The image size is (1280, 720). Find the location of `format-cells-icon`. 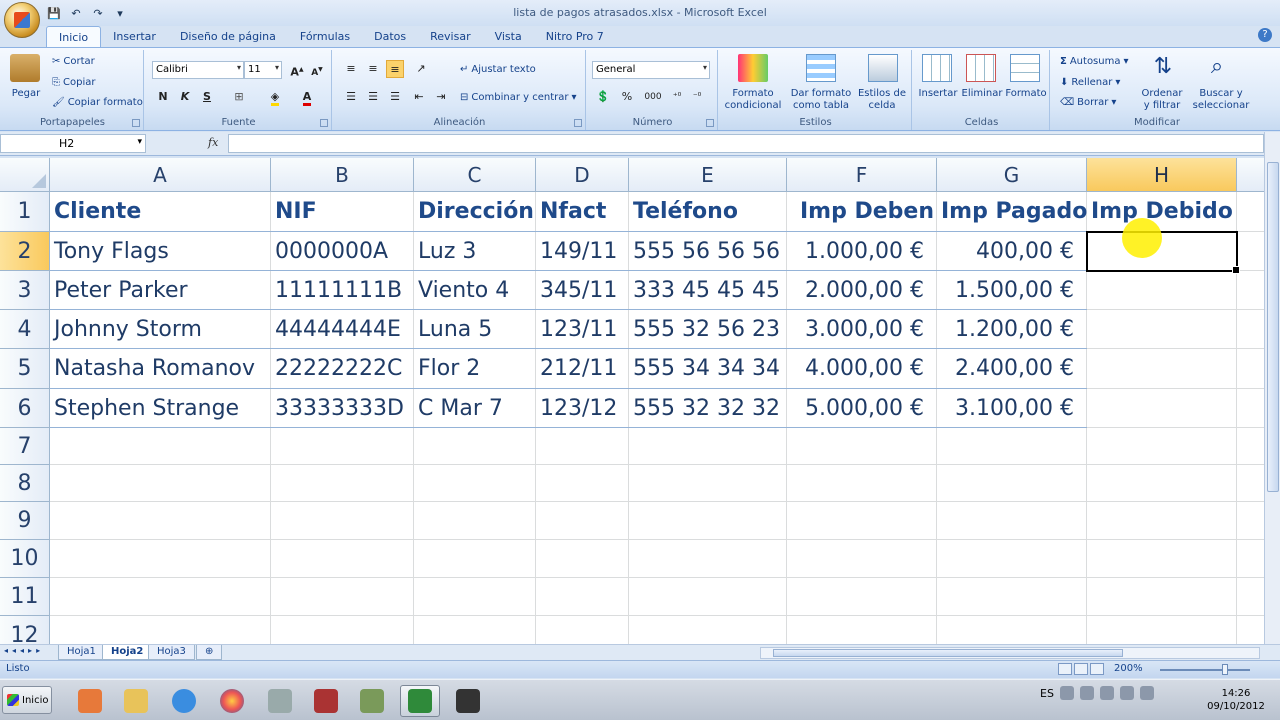

format-cells-icon is located at coordinates (1025, 68).